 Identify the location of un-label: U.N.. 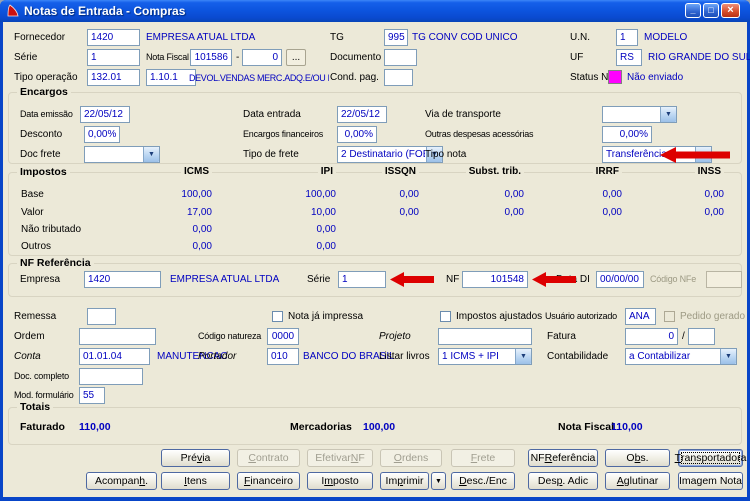
(580, 37).